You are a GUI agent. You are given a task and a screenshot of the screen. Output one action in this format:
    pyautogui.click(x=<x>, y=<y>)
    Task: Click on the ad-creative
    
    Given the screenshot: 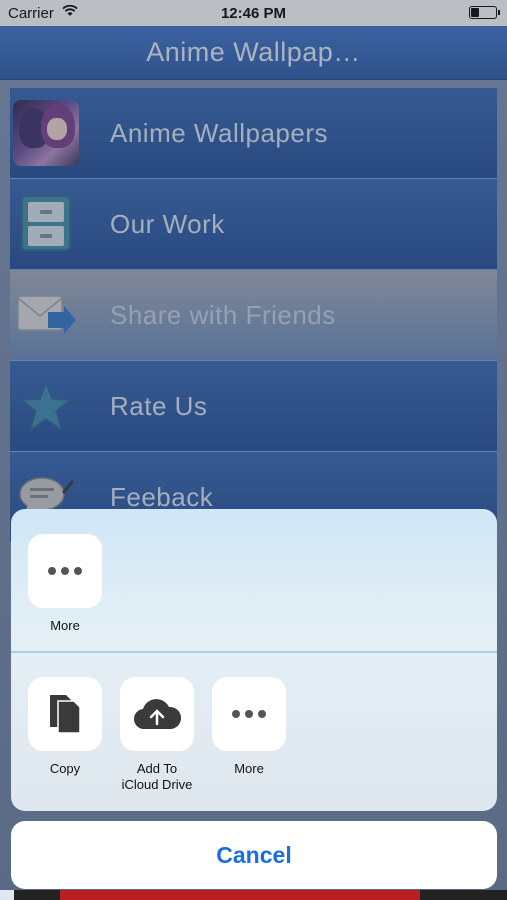 What is the action you would take?
    pyautogui.click(x=240, y=895)
    